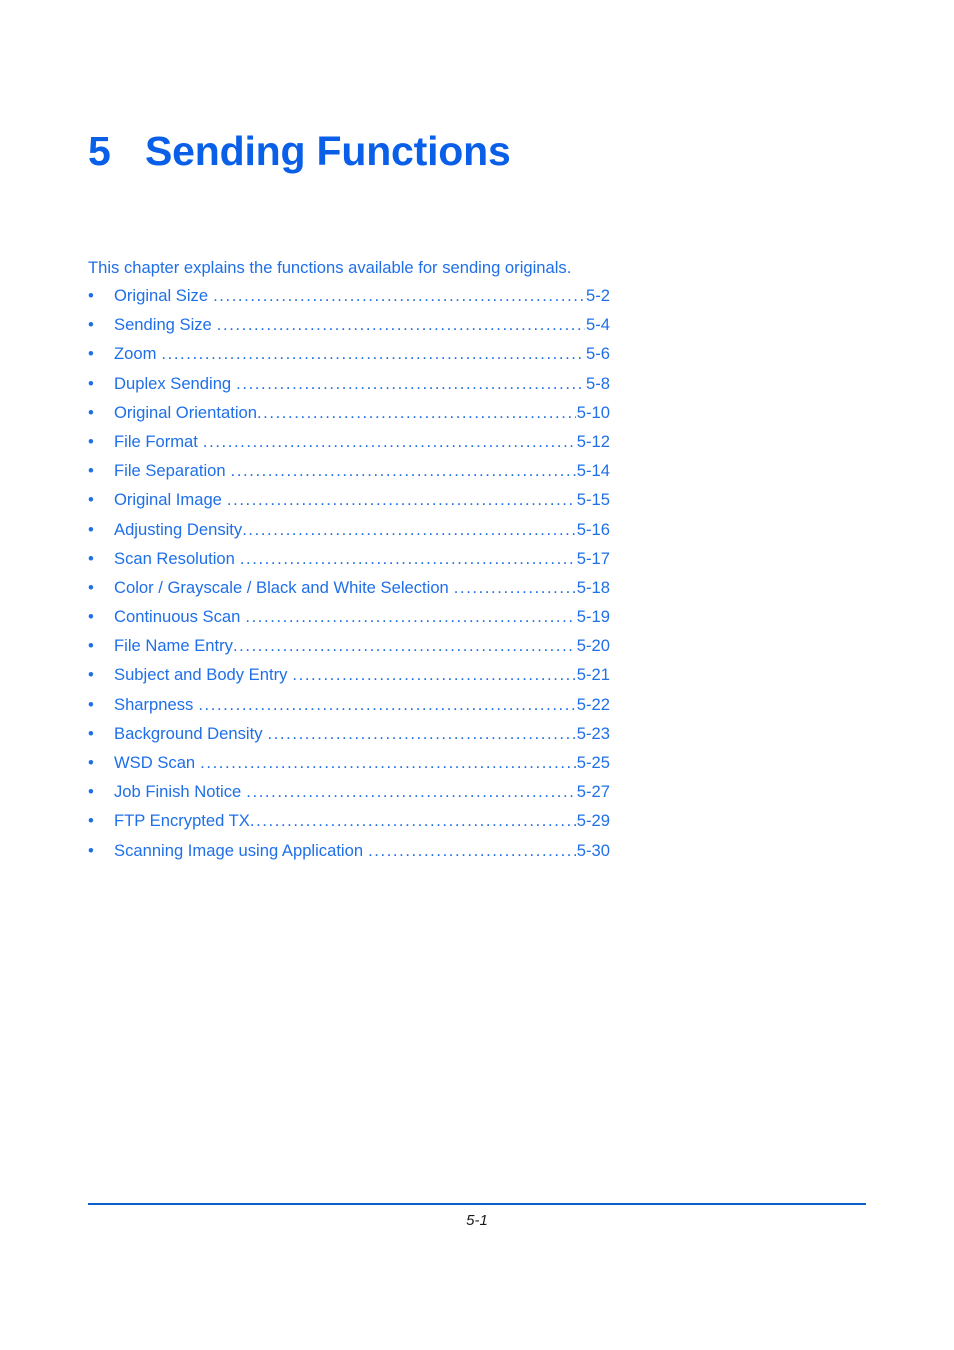 Image resolution: width=954 pixels, height=1350 pixels. I want to click on toc-link: File Name Entry 5-20, so click(362, 646).